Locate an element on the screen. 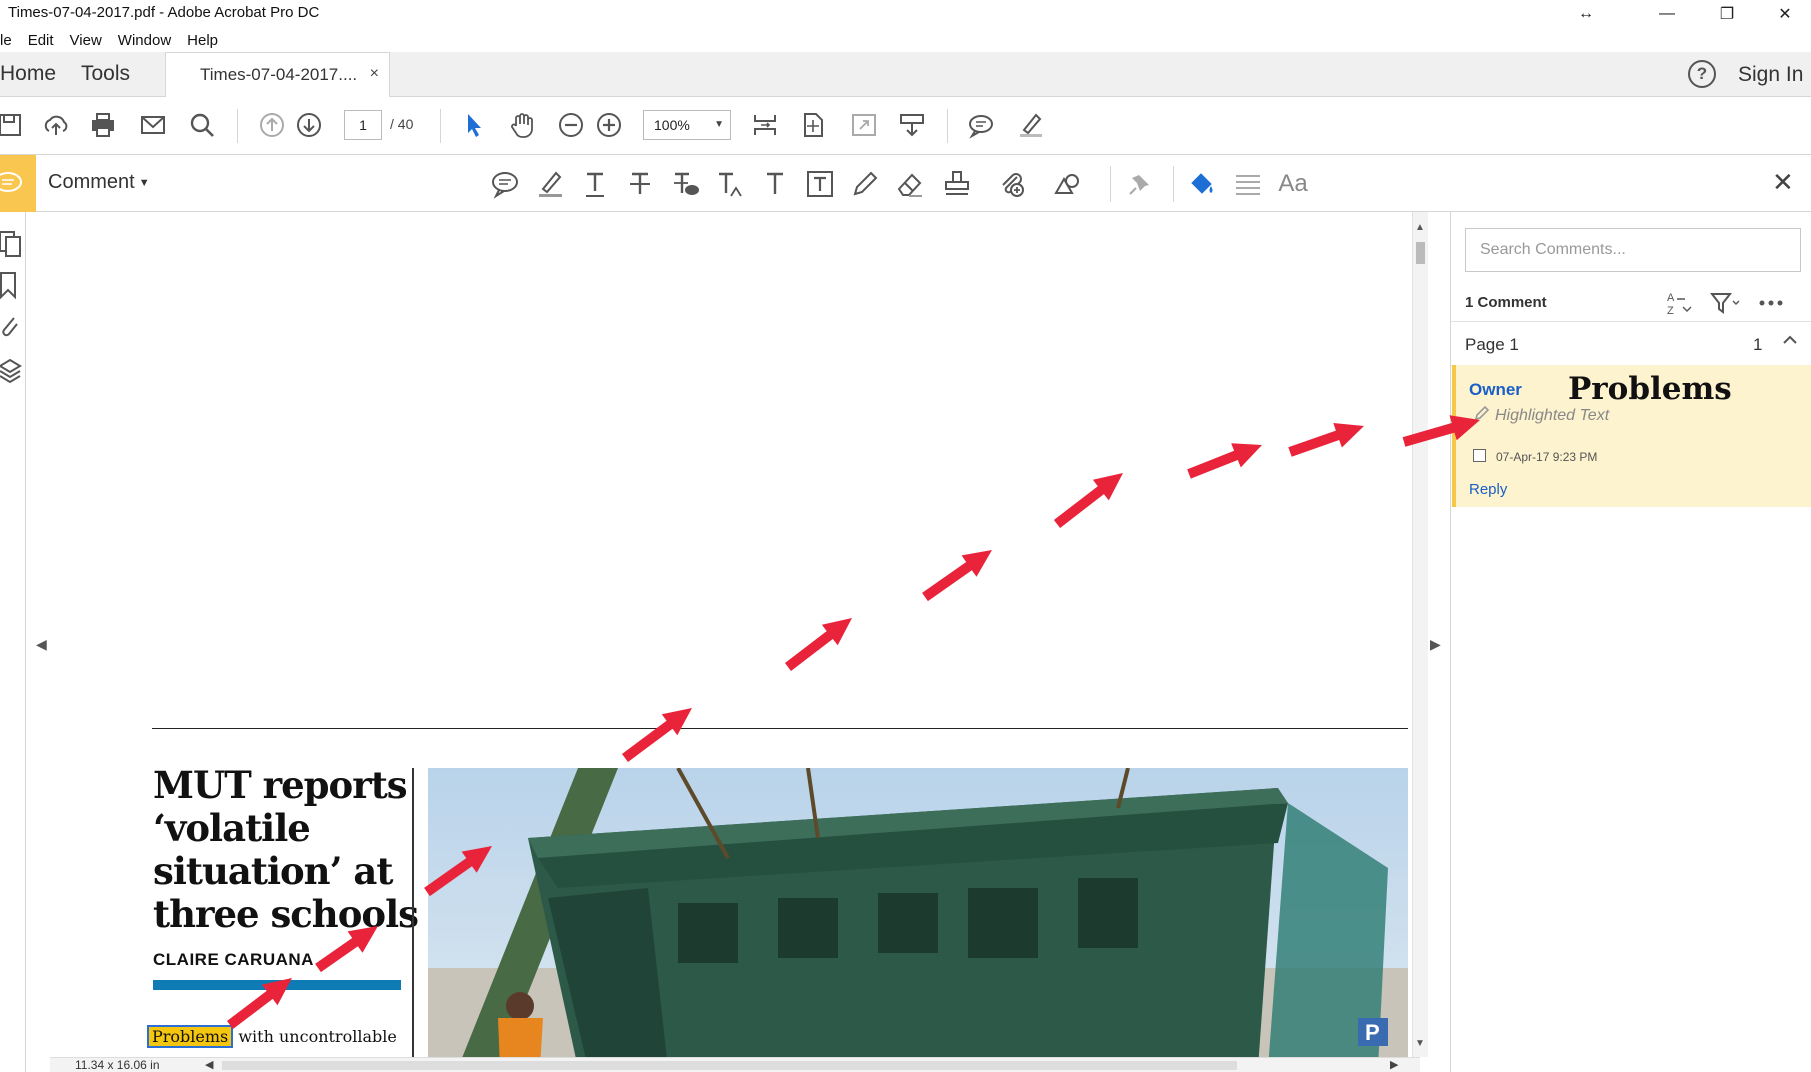 The height and width of the screenshot is (1072, 1811). collapse-right-icon: ▶ is located at coordinates (1435, 644).